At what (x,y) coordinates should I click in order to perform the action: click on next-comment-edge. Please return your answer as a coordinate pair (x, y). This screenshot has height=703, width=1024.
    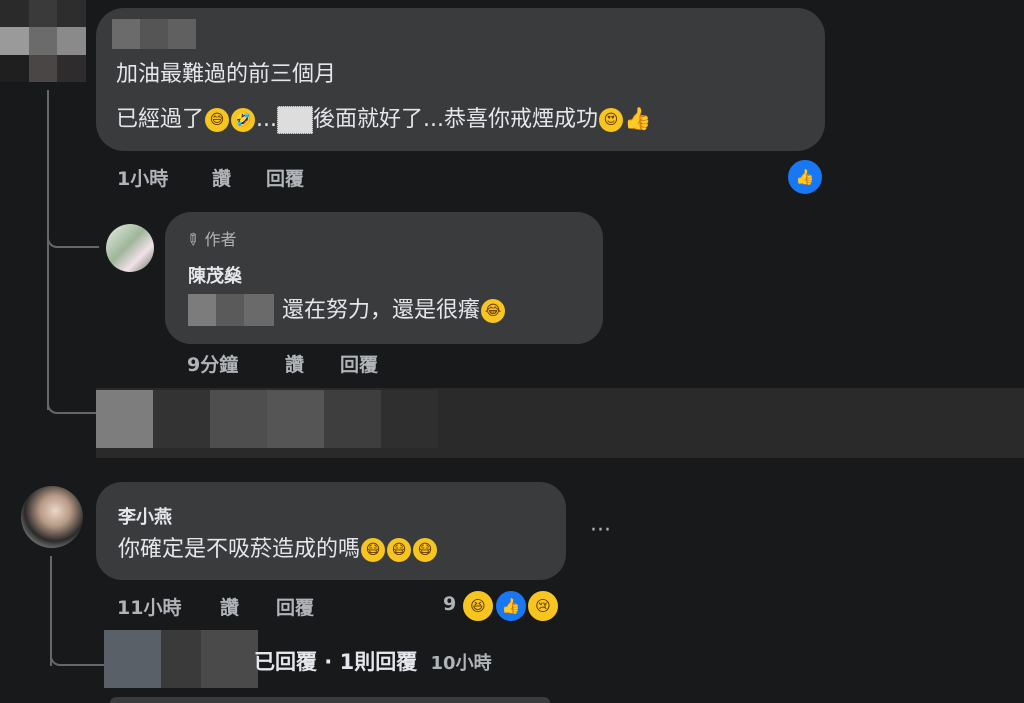
    Looking at the image, I should click on (330, 700).